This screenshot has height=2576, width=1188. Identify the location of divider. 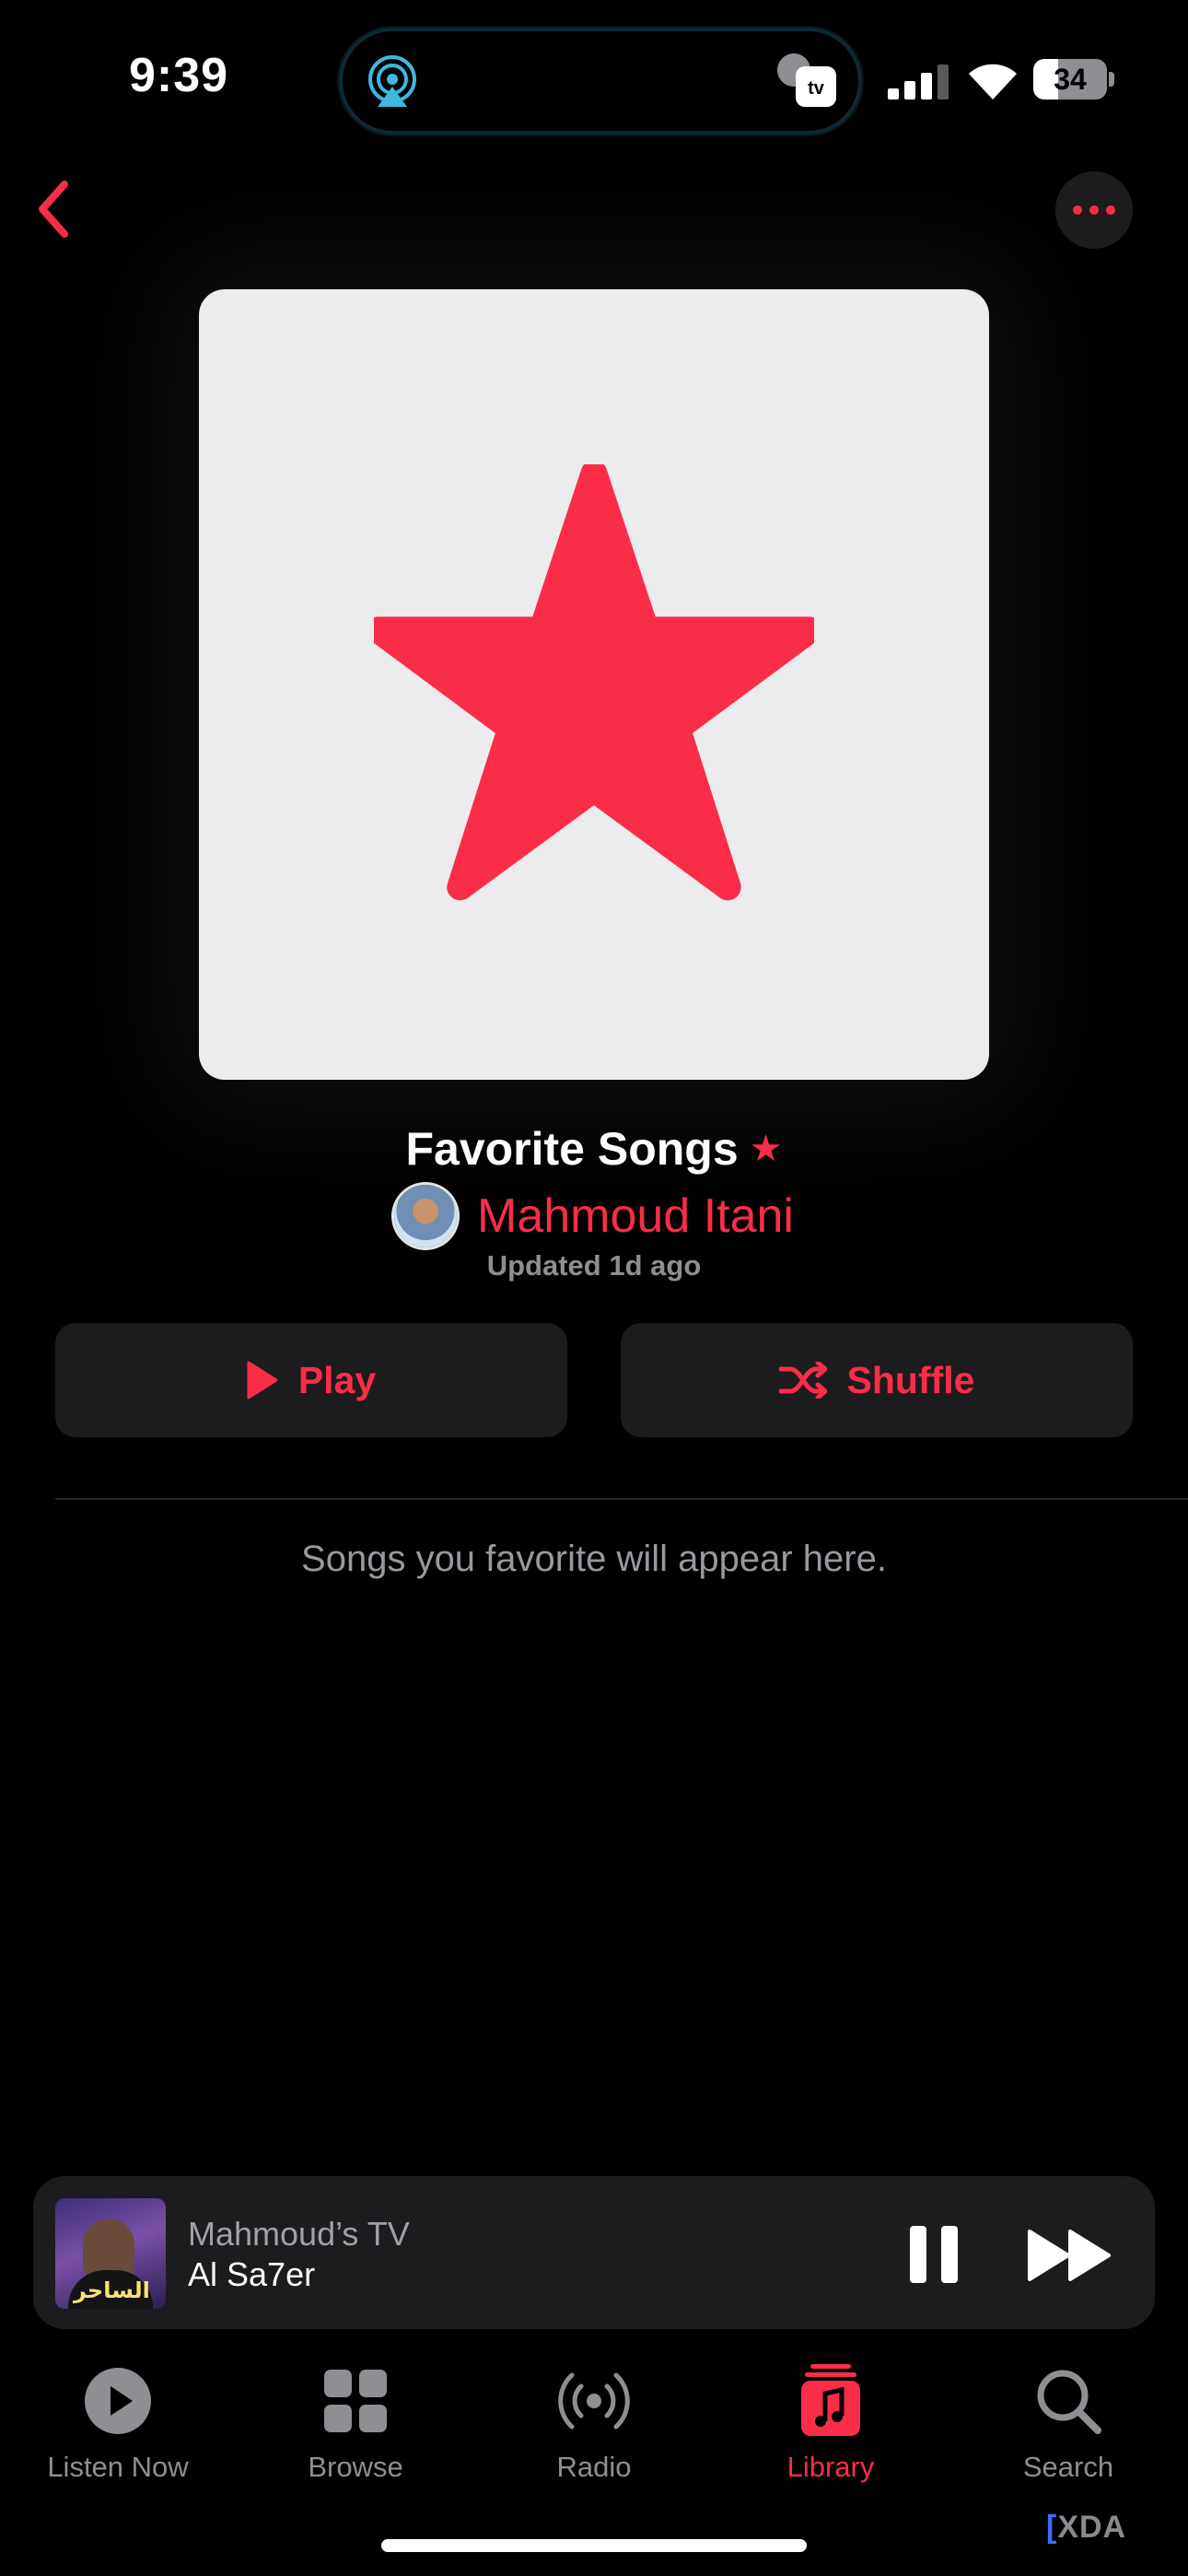
(621, 1499).